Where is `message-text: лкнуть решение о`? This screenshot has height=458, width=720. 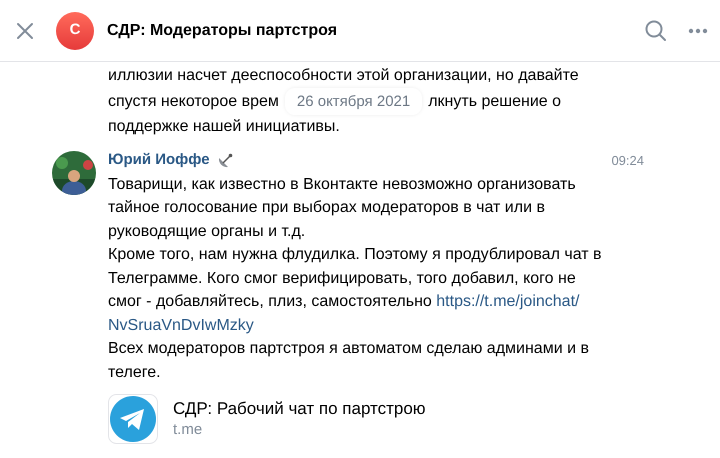 message-text: лкнуть решение о is located at coordinates (495, 102).